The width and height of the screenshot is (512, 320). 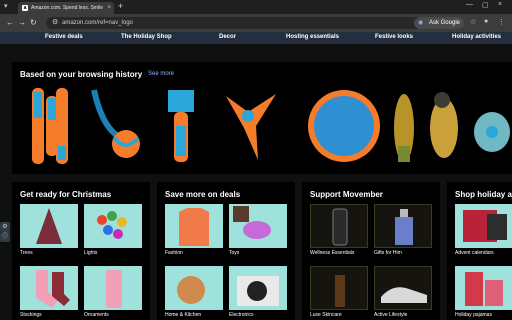 What do you see at coordinates (203, 194) in the screenshot?
I see `card-title: Save more on deals` at bounding box center [203, 194].